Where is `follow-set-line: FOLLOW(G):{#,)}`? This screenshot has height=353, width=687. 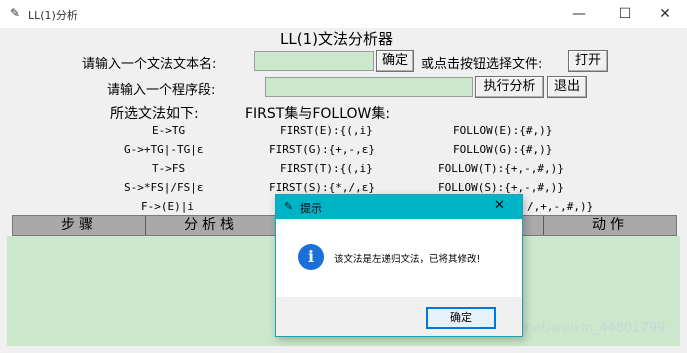 follow-set-line: FOLLOW(G):{#,)} is located at coordinates (503, 149).